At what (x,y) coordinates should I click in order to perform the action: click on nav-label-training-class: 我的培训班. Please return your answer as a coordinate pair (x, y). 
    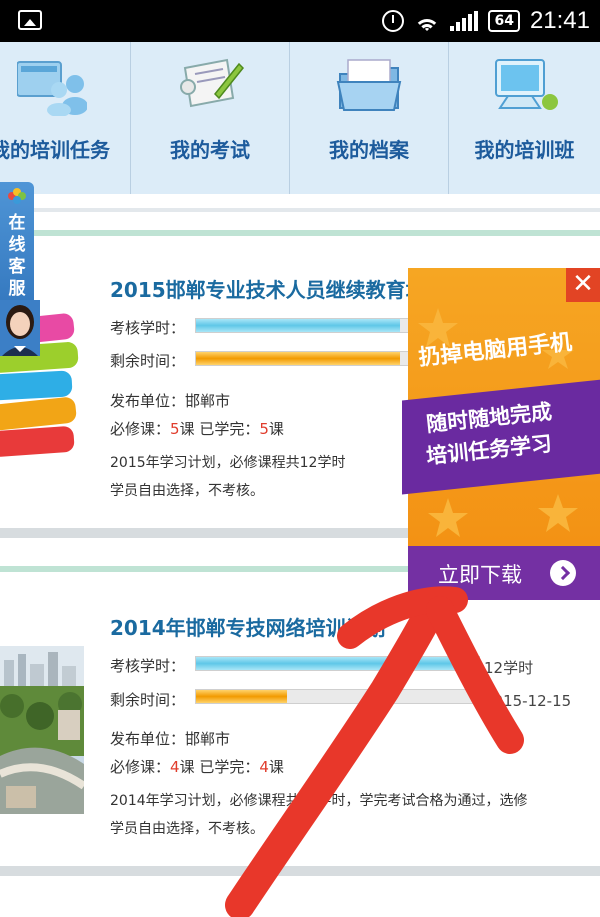
    Looking at the image, I should click on (524, 150).